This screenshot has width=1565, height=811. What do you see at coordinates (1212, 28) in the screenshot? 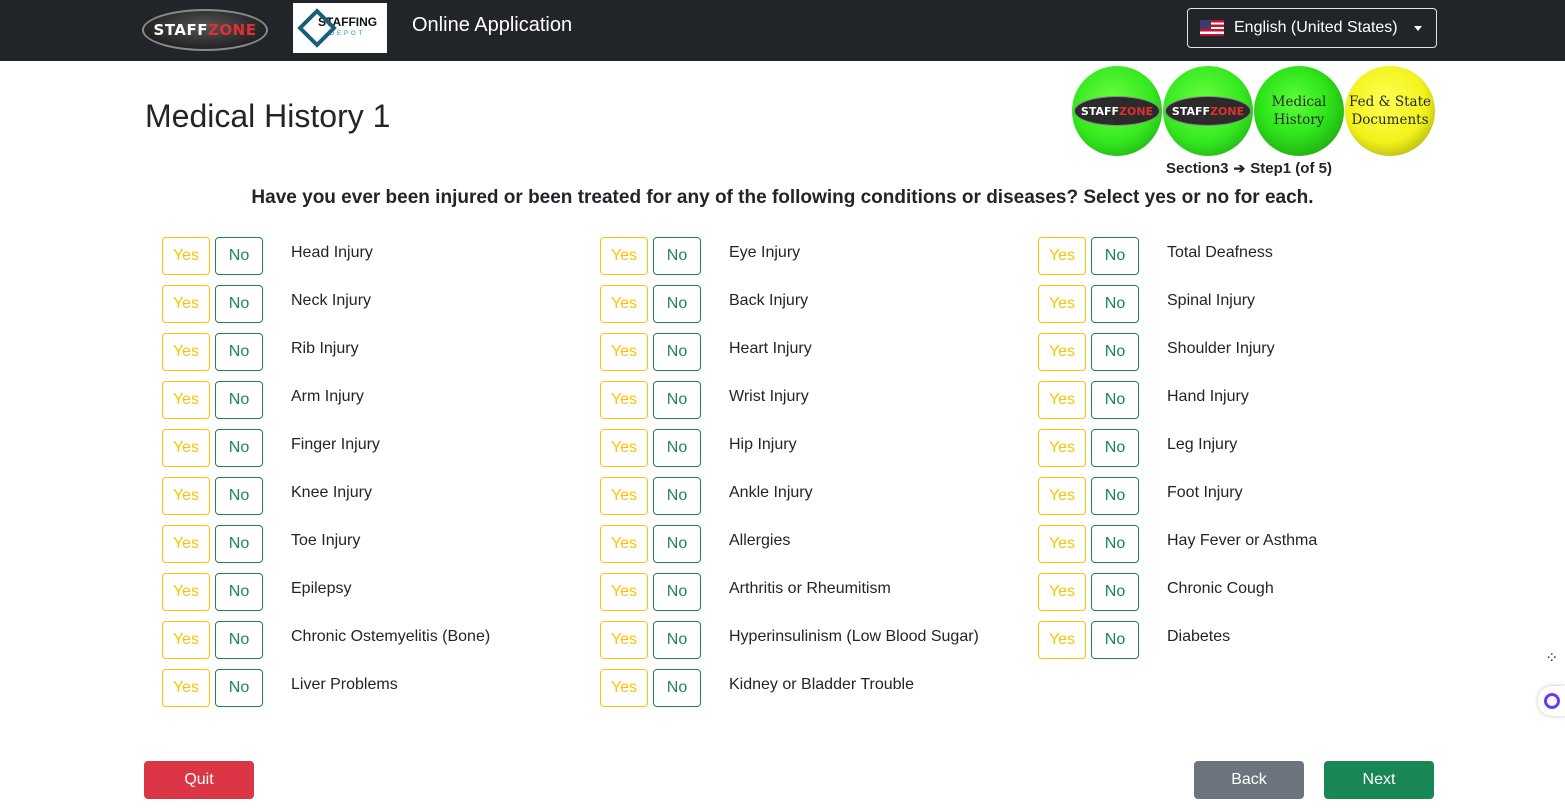
I see `us-flag-icon` at bounding box center [1212, 28].